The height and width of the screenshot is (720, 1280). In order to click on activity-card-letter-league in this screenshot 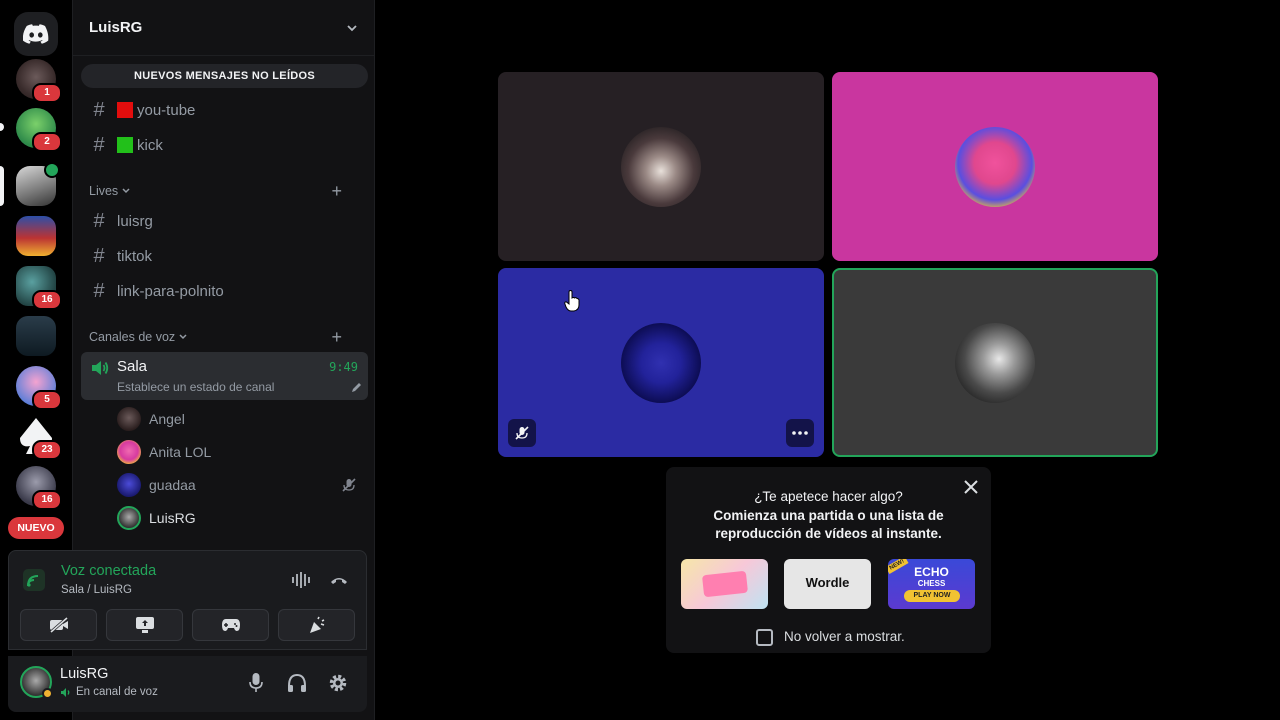, I will do `click(724, 584)`.